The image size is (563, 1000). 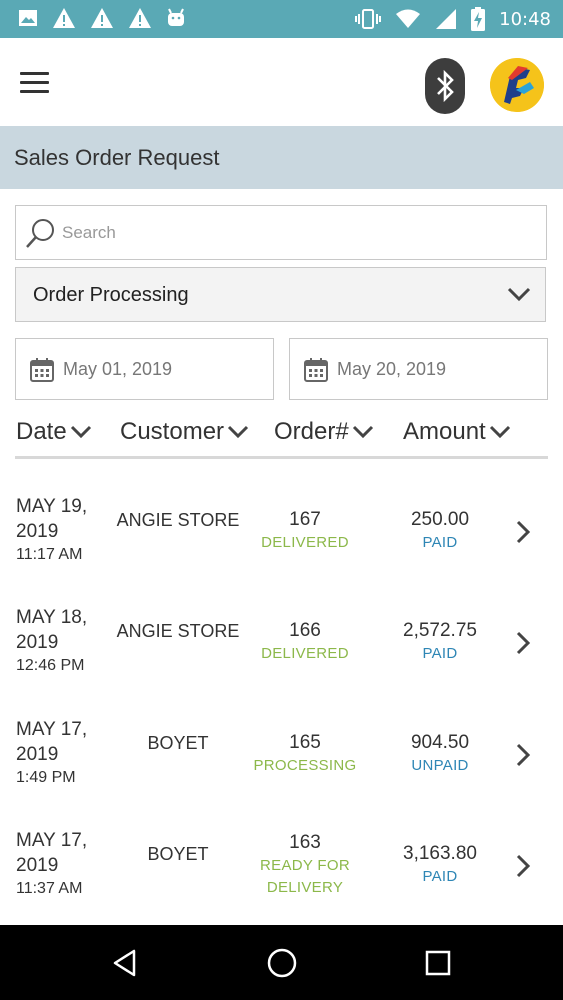 What do you see at coordinates (324, 432) in the screenshot?
I see `sort-order-header: Order#` at bounding box center [324, 432].